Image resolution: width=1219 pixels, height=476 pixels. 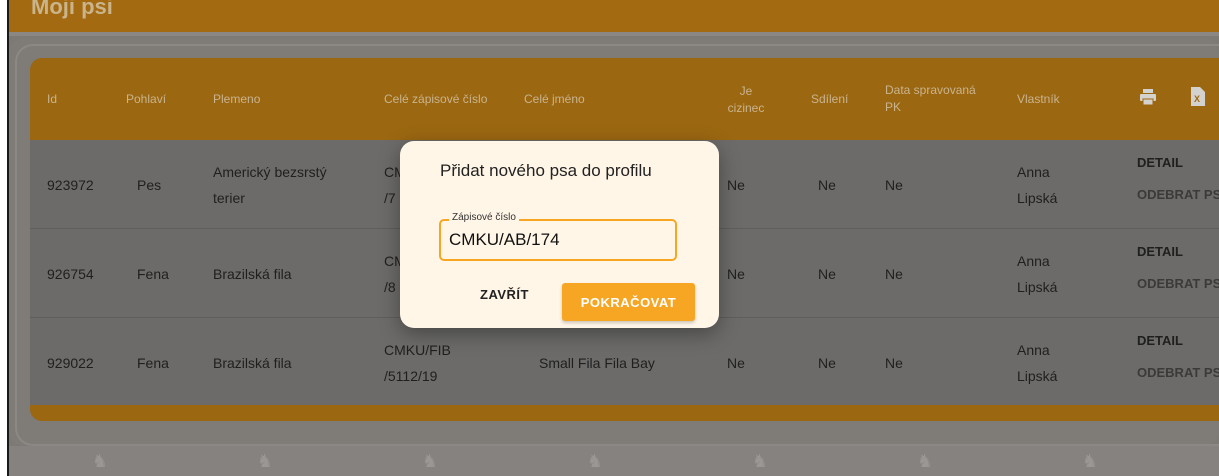 I want to click on page-header: Moji psi, so click(x=614, y=18).